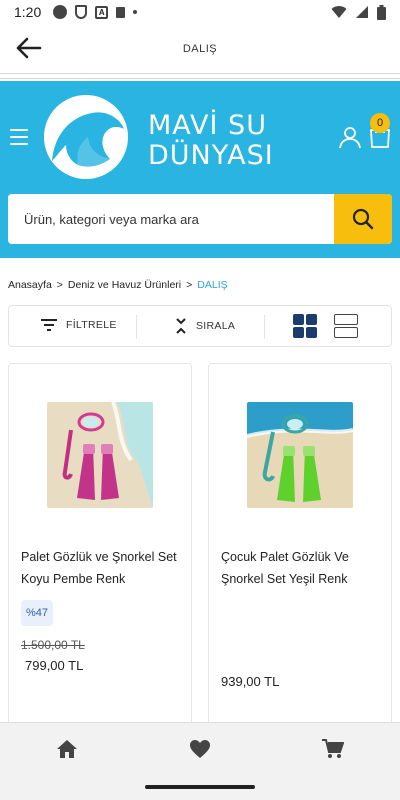 The height and width of the screenshot is (800, 400). What do you see at coordinates (181, 326) in the screenshot?
I see `sort-icon` at bounding box center [181, 326].